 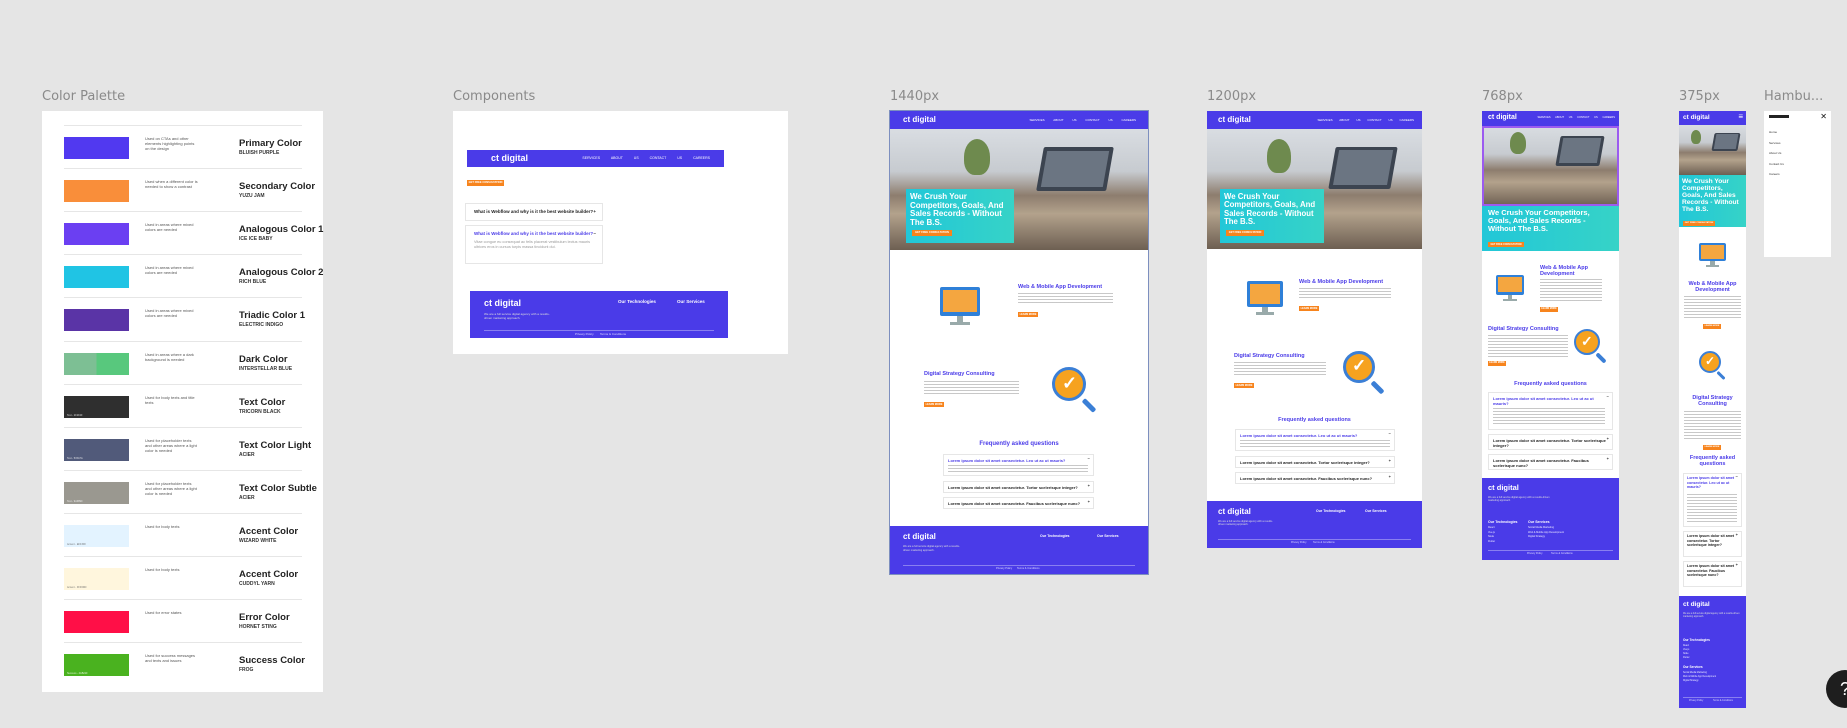 I want to click on footer-link: React, so click(x=1491, y=528).